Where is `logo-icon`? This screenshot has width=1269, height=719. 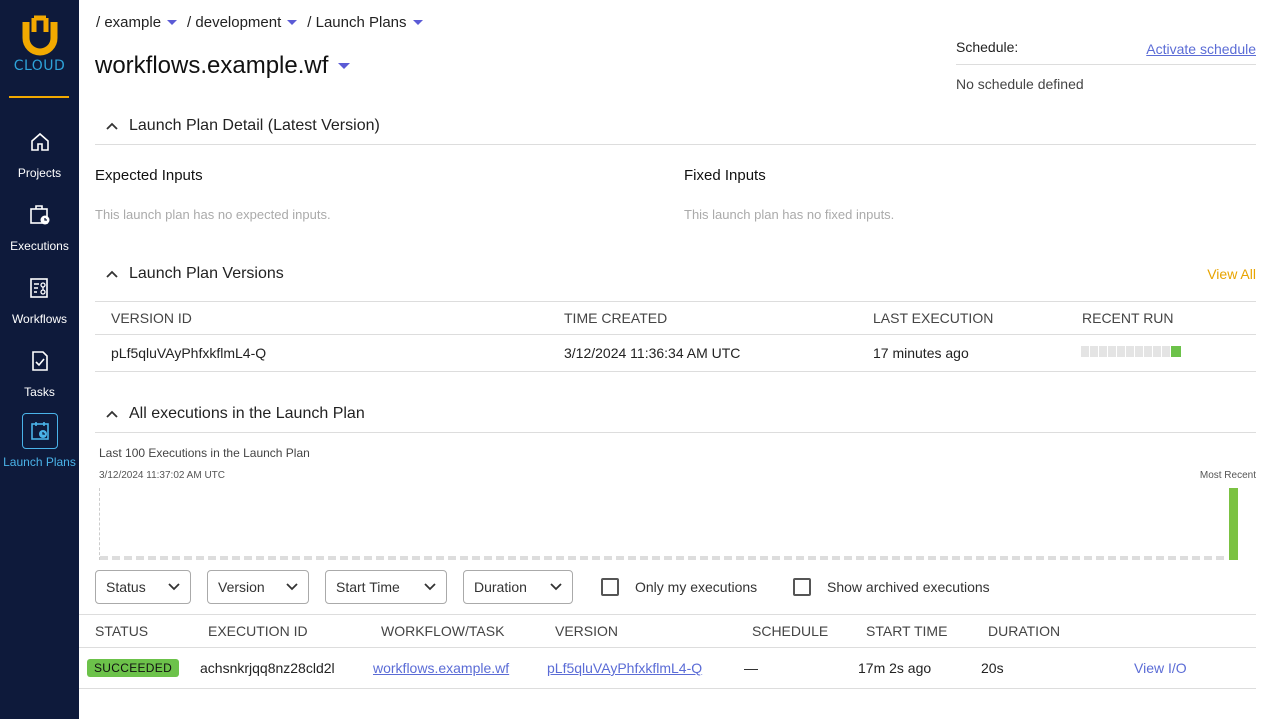
logo-icon is located at coordinates (39, 35).